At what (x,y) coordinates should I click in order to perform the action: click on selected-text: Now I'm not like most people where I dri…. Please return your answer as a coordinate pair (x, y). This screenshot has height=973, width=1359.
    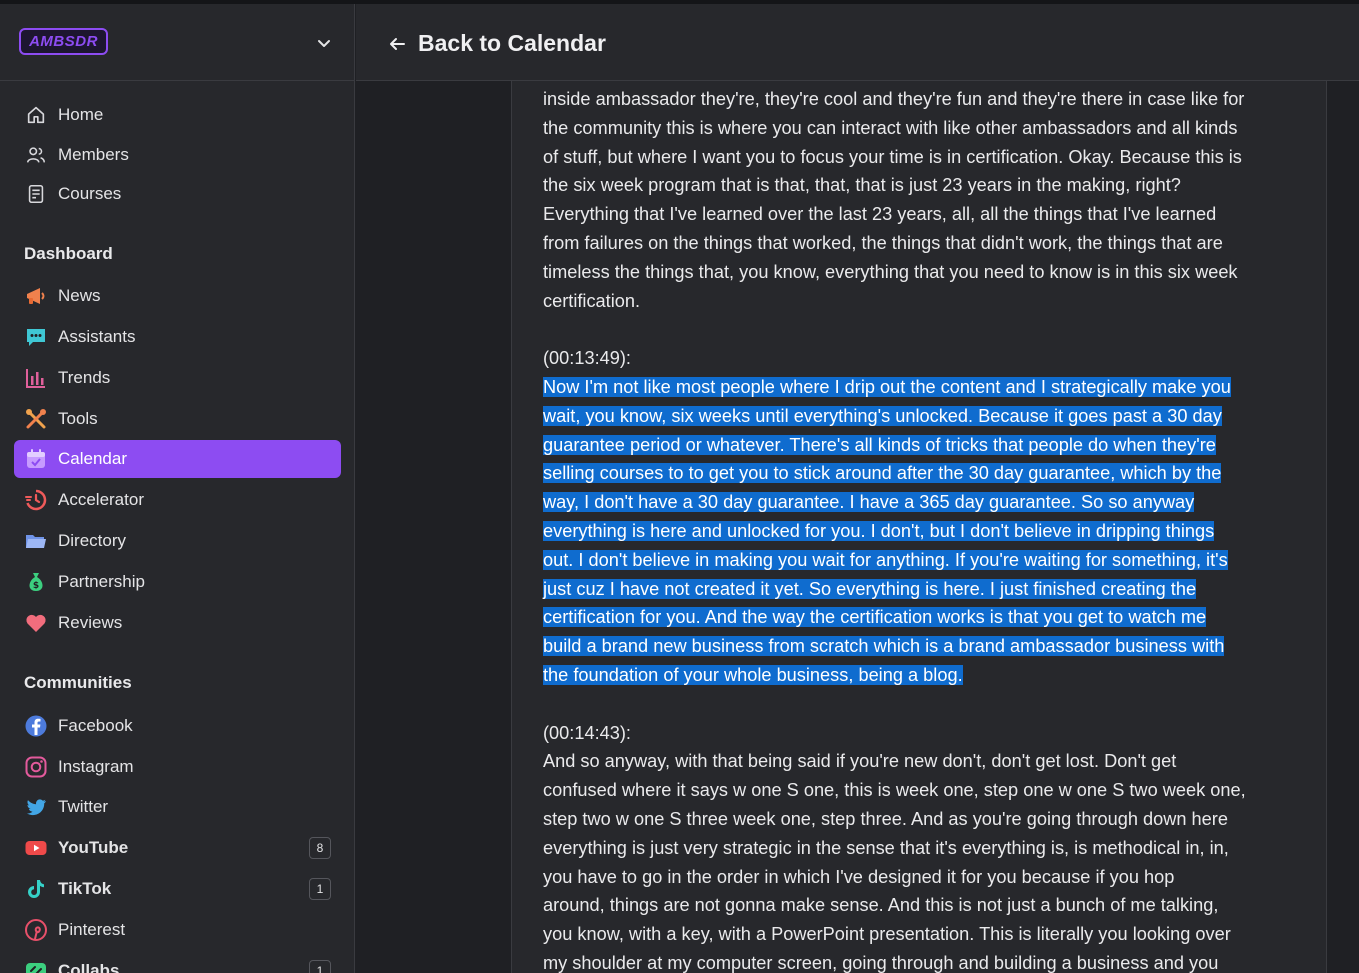
    Looking at the image, I should click on (887, 386).